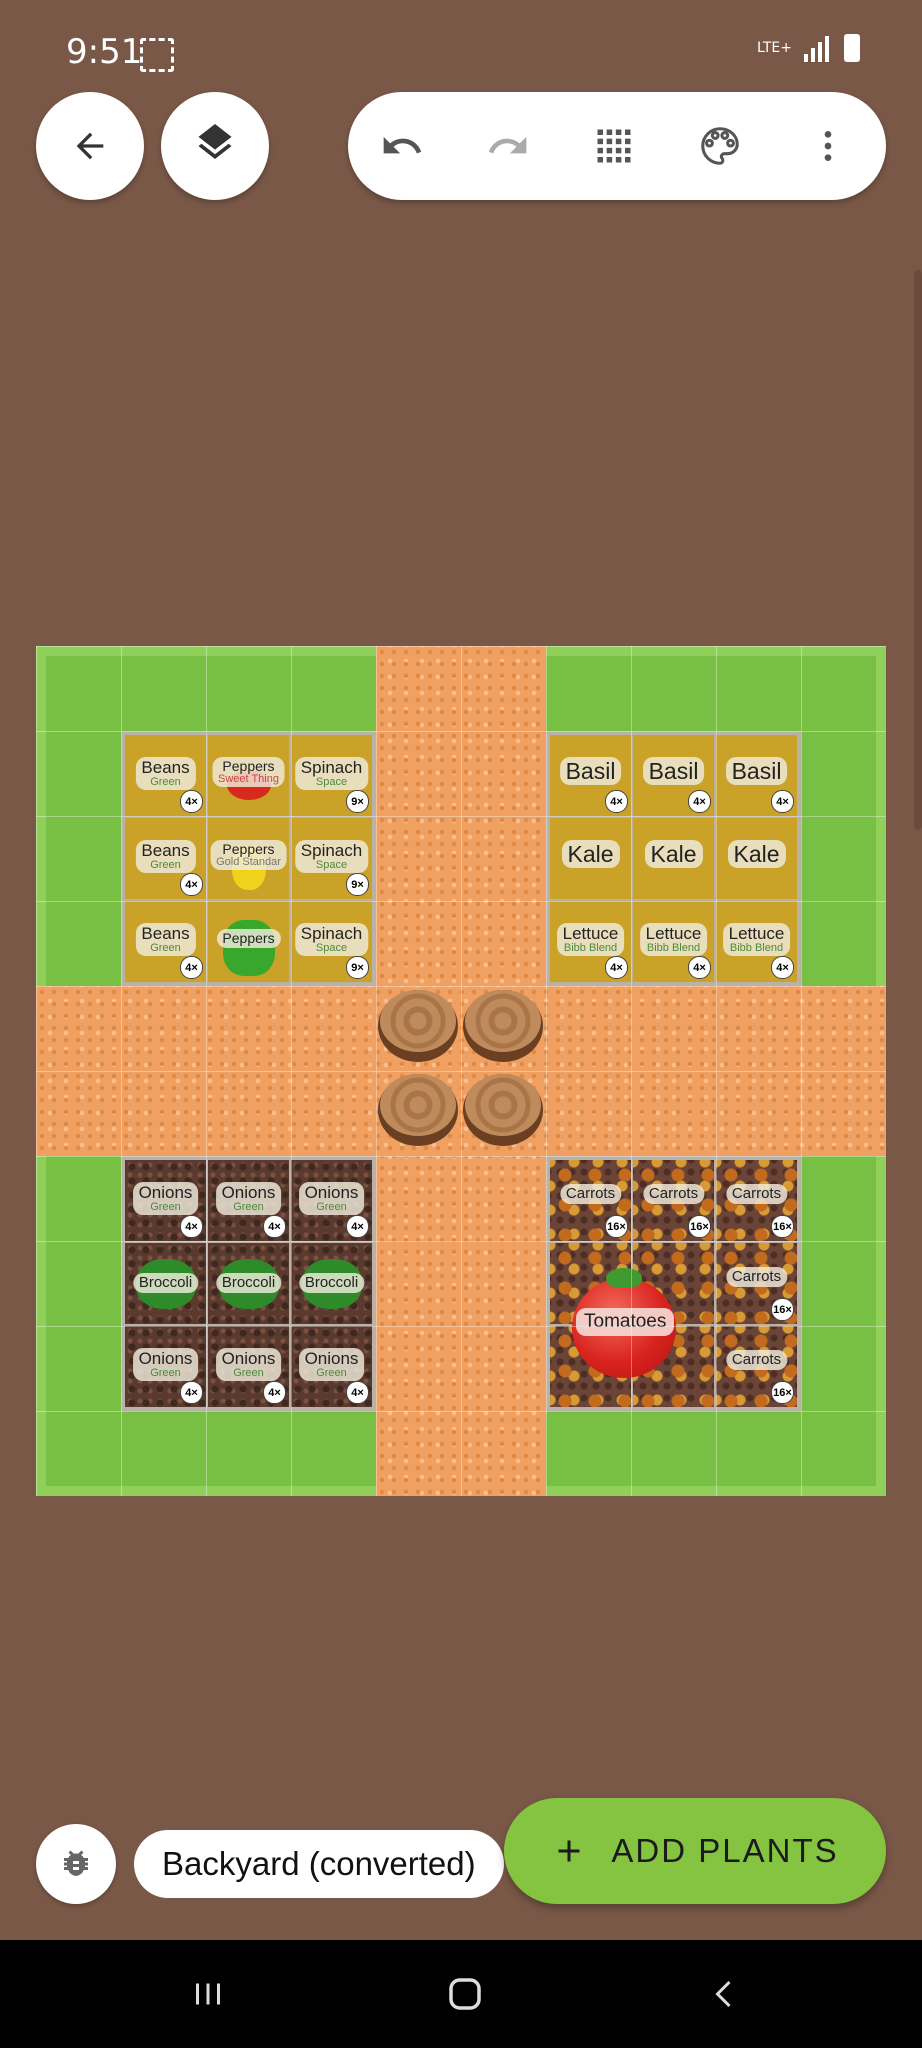  Describe the element at coordinates (402, 146) in the screenshot. I see `undo-button` at that location.